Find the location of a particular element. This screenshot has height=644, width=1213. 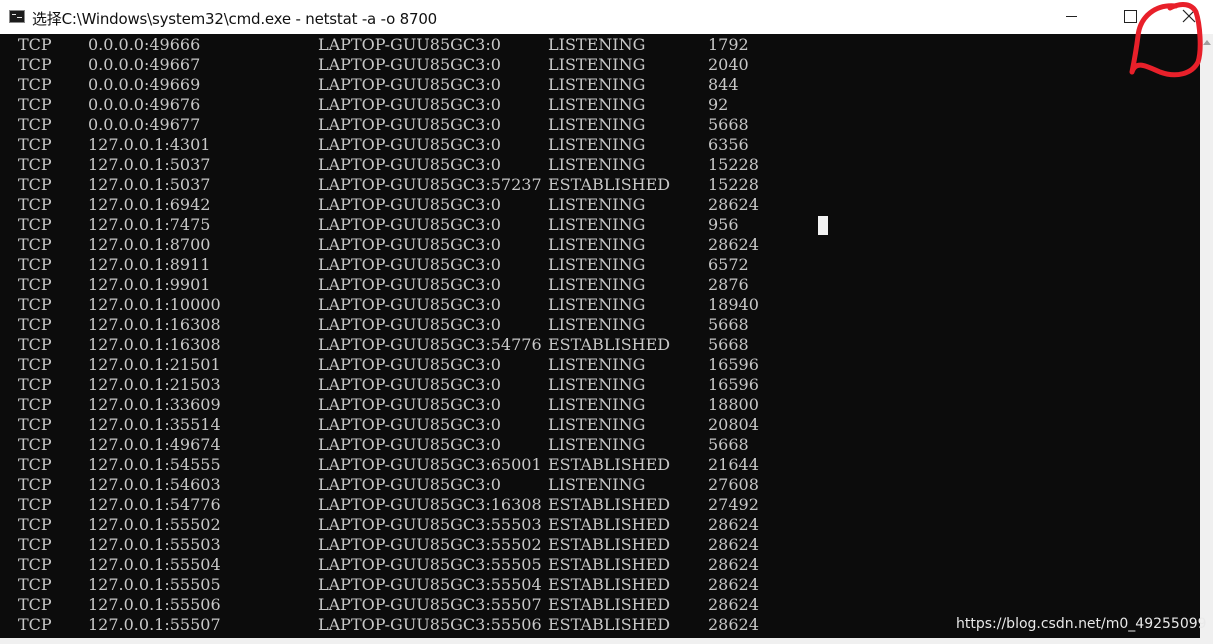

local-address-cell: 127.0.0.1:54603 is located at coordinates (154, 484).